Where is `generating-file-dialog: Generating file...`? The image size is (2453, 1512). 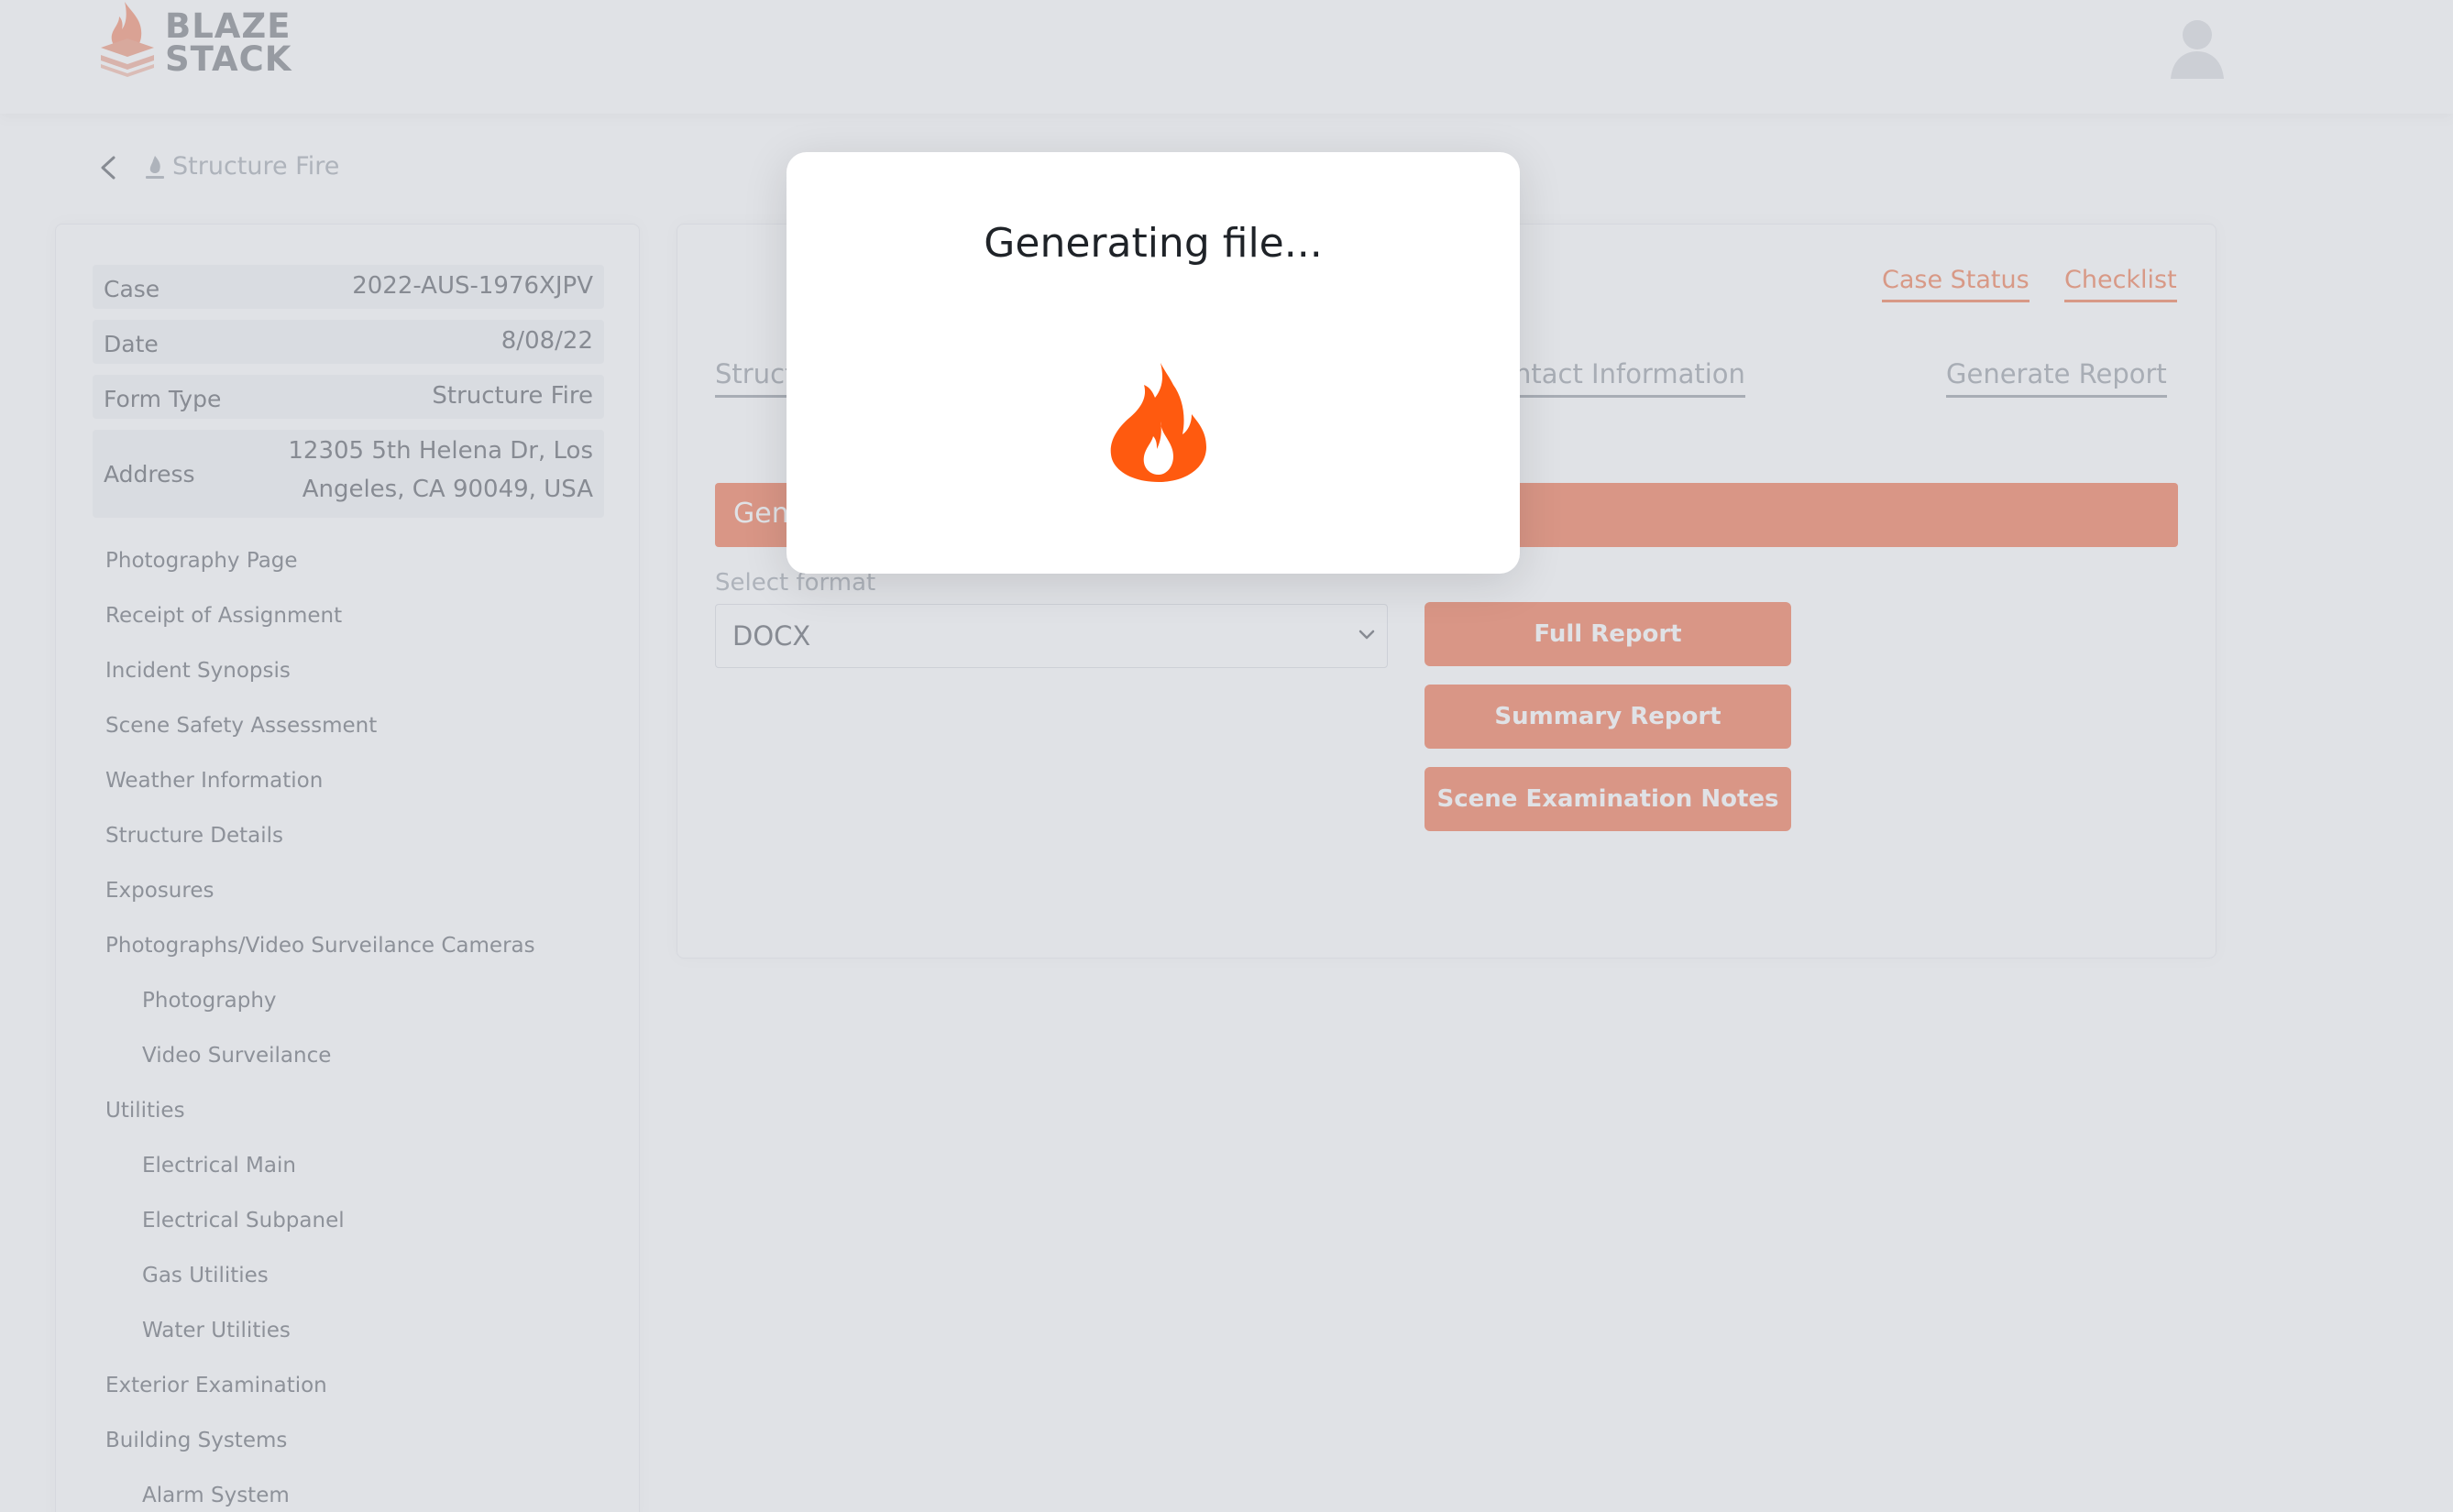
generating-file-dialog: Generating file... is located at coordinates (1153, 363).